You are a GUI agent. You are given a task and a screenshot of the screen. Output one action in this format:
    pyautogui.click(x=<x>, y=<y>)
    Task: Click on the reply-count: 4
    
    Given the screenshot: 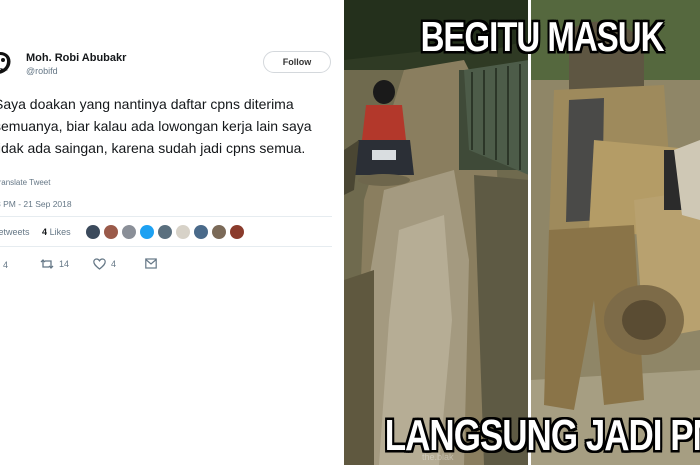 What is the action you would take?
    pyautogui.click(x=6, y=264)
    